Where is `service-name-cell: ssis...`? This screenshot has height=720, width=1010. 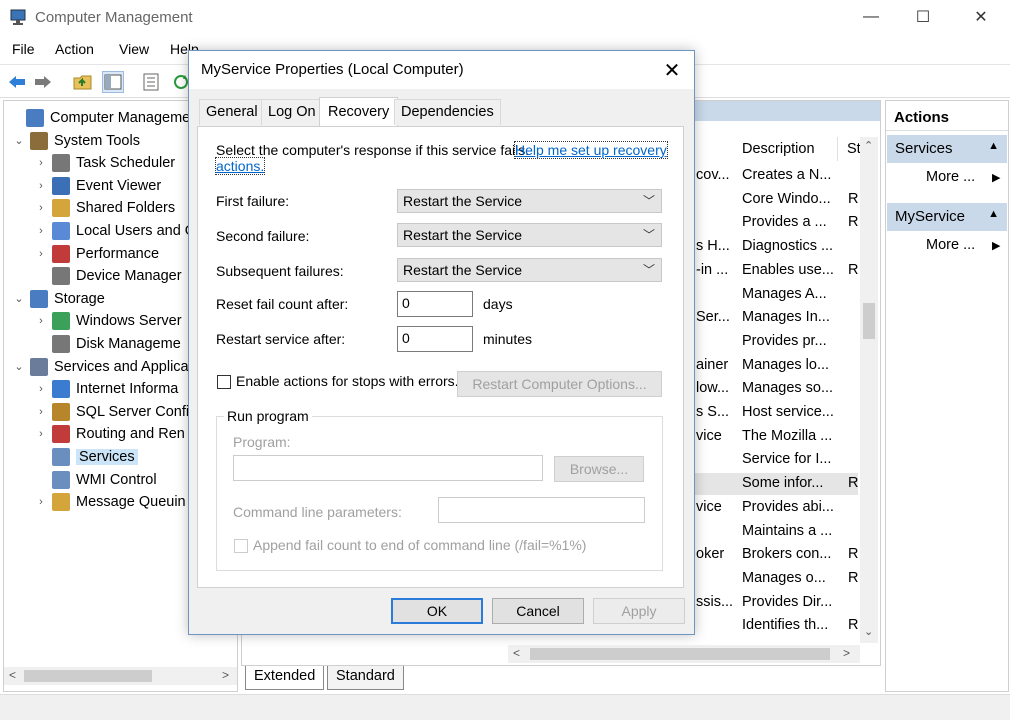 service-name-cell: ssis... is located at coordinates (714, 602).